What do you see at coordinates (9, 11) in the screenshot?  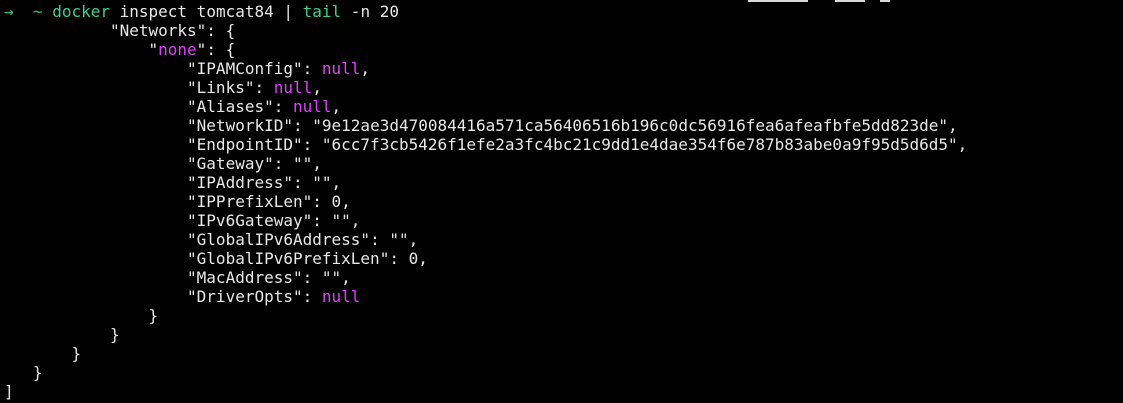 I see `prompt-arrow-icon: →` at bounding box center [9, 11].